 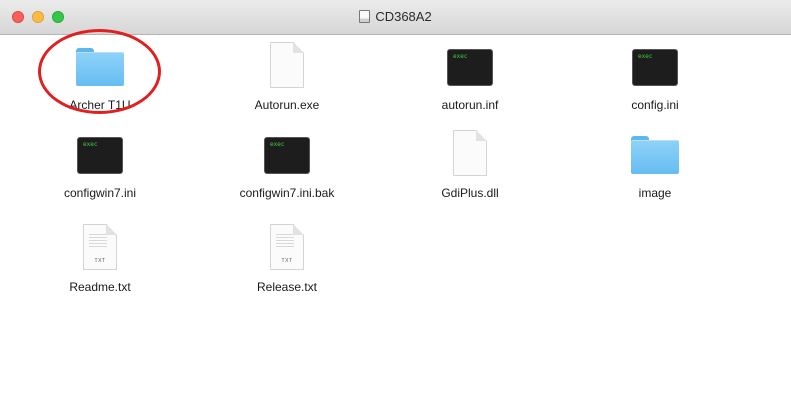 What do you see at coordinates (100, 105) in the screenshot?
I see `file-name: Archer T1U` at bounding box center [100, 105].